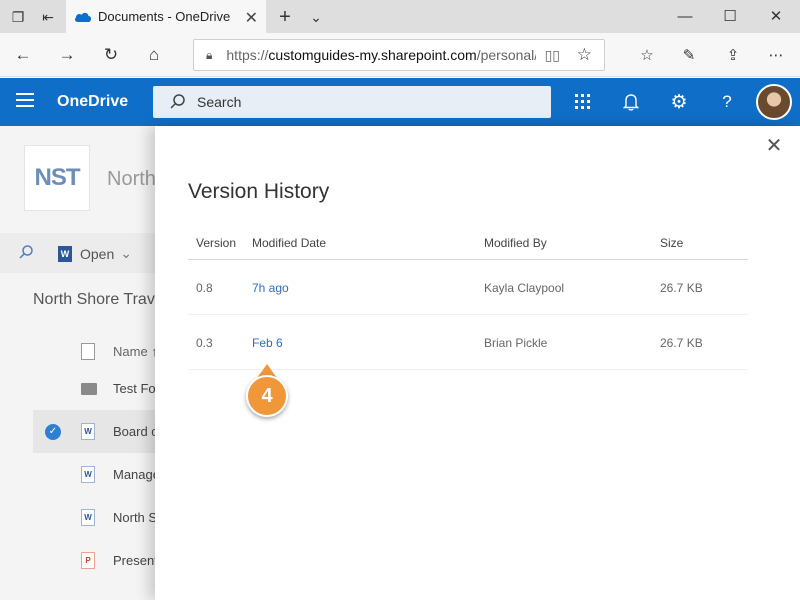 This screenshot has height=600, width=800. I want to click on list-item: Test Fol, so click(96, 388).